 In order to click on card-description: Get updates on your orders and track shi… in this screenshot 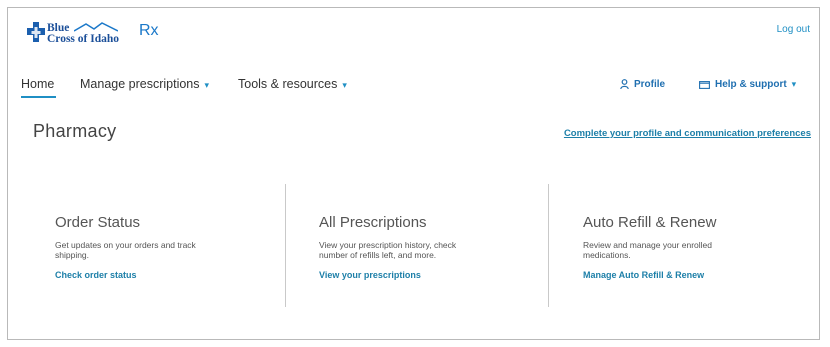, I will do `click(125, 250)`.